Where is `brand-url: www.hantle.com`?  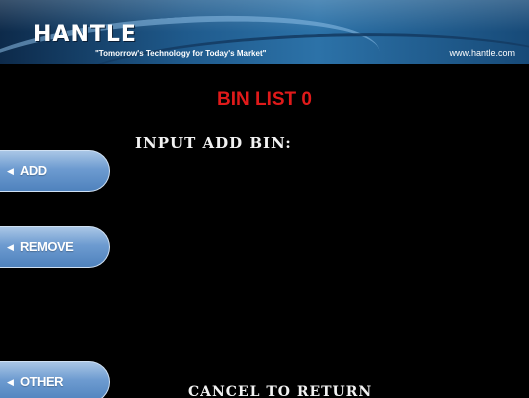 brand-url: www.hantle.com is located at coordinates (482, 53).